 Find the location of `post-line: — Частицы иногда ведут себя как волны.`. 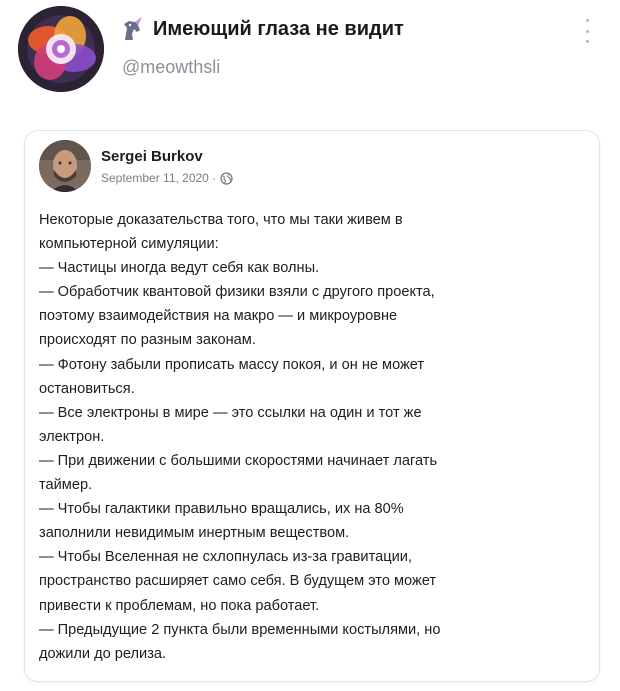

post-line: — Частицы иногда ведут себя как волны. is located at coordinates (179, 268).